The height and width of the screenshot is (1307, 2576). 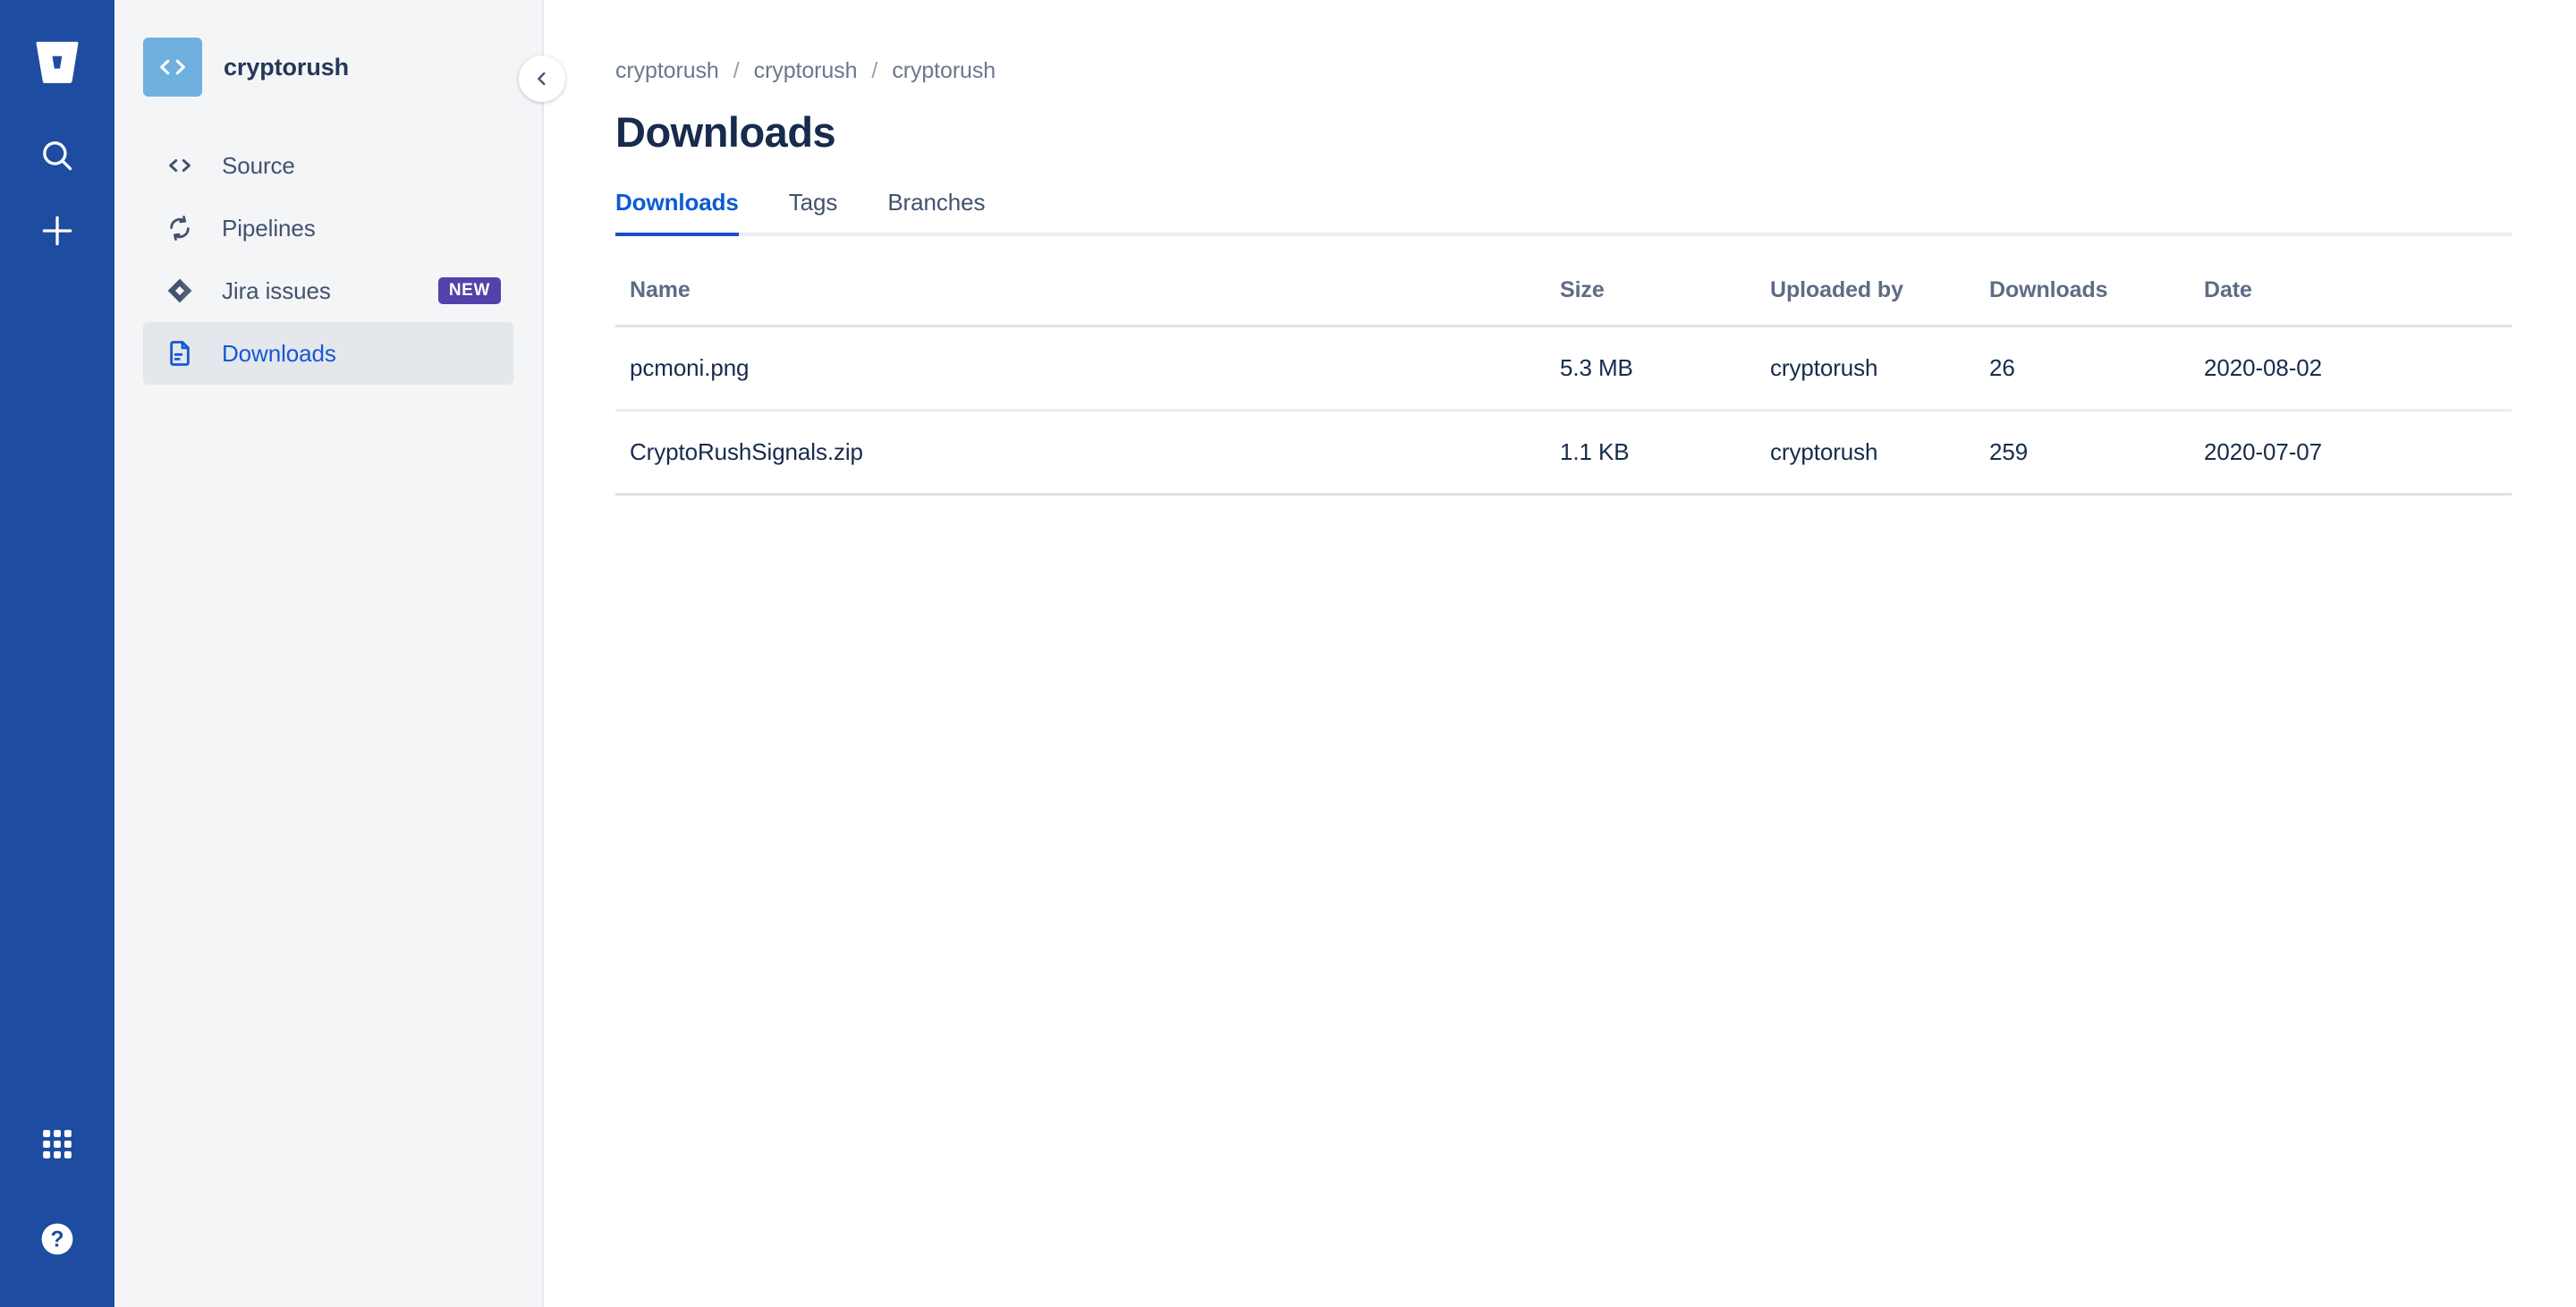 What do you see at coordinates (287, 67) in the screenshot?
I see `repository-name: cryptorush` at bounding box center [287, 67].